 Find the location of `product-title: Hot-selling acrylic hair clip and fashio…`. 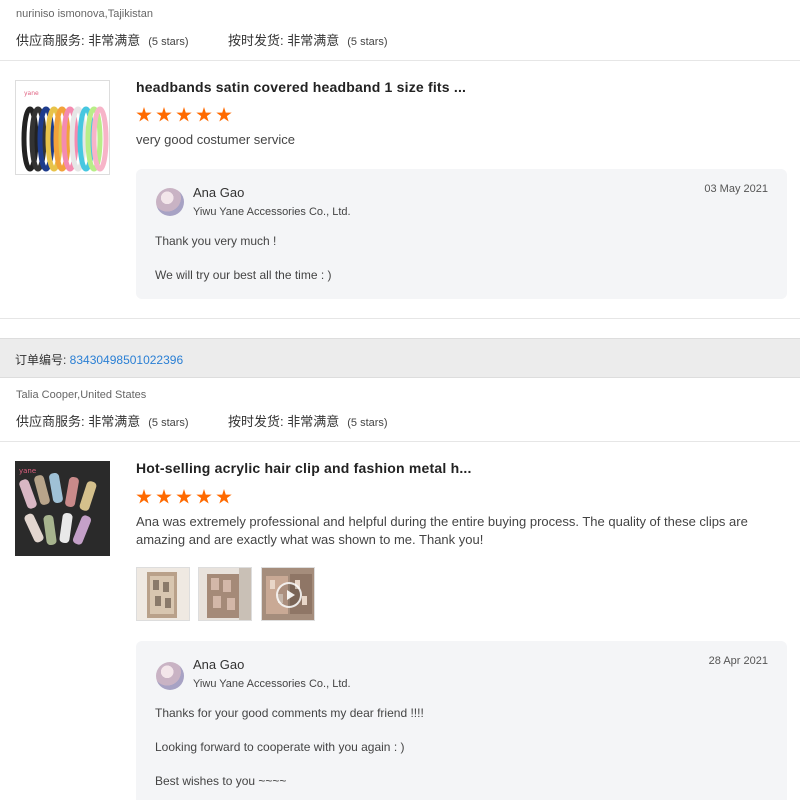

product-title: Hot-selling acrylic hair clip and fashio… is located at coordinates (304, 468).